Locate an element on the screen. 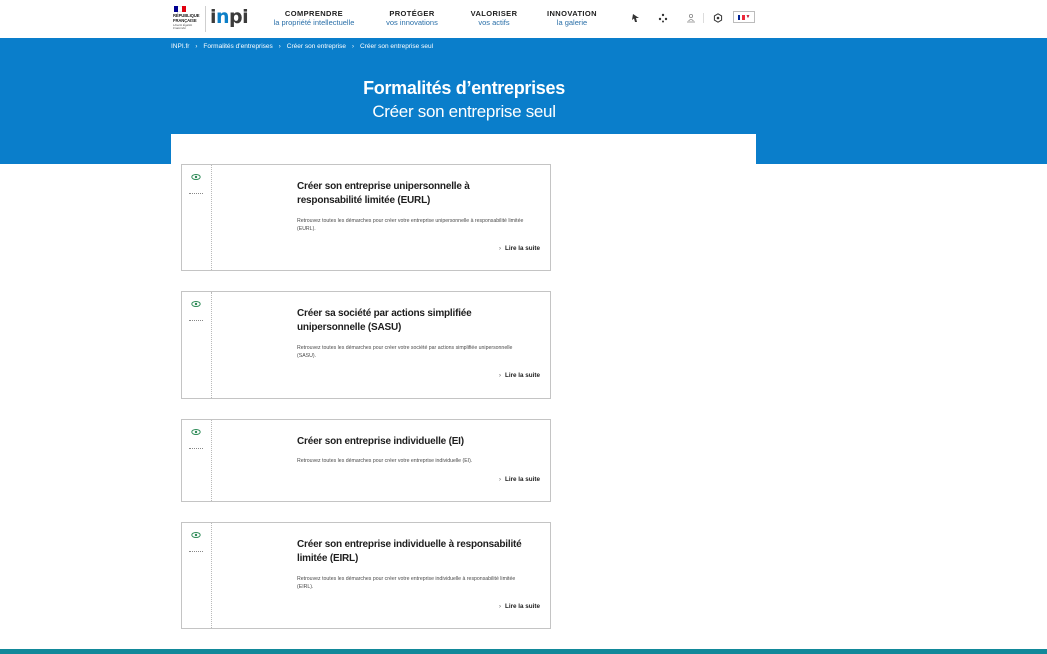 The height and width of the screenshot is (654, 1047). chevron-down-icon: ▼ is located at coordinates (748, 16).